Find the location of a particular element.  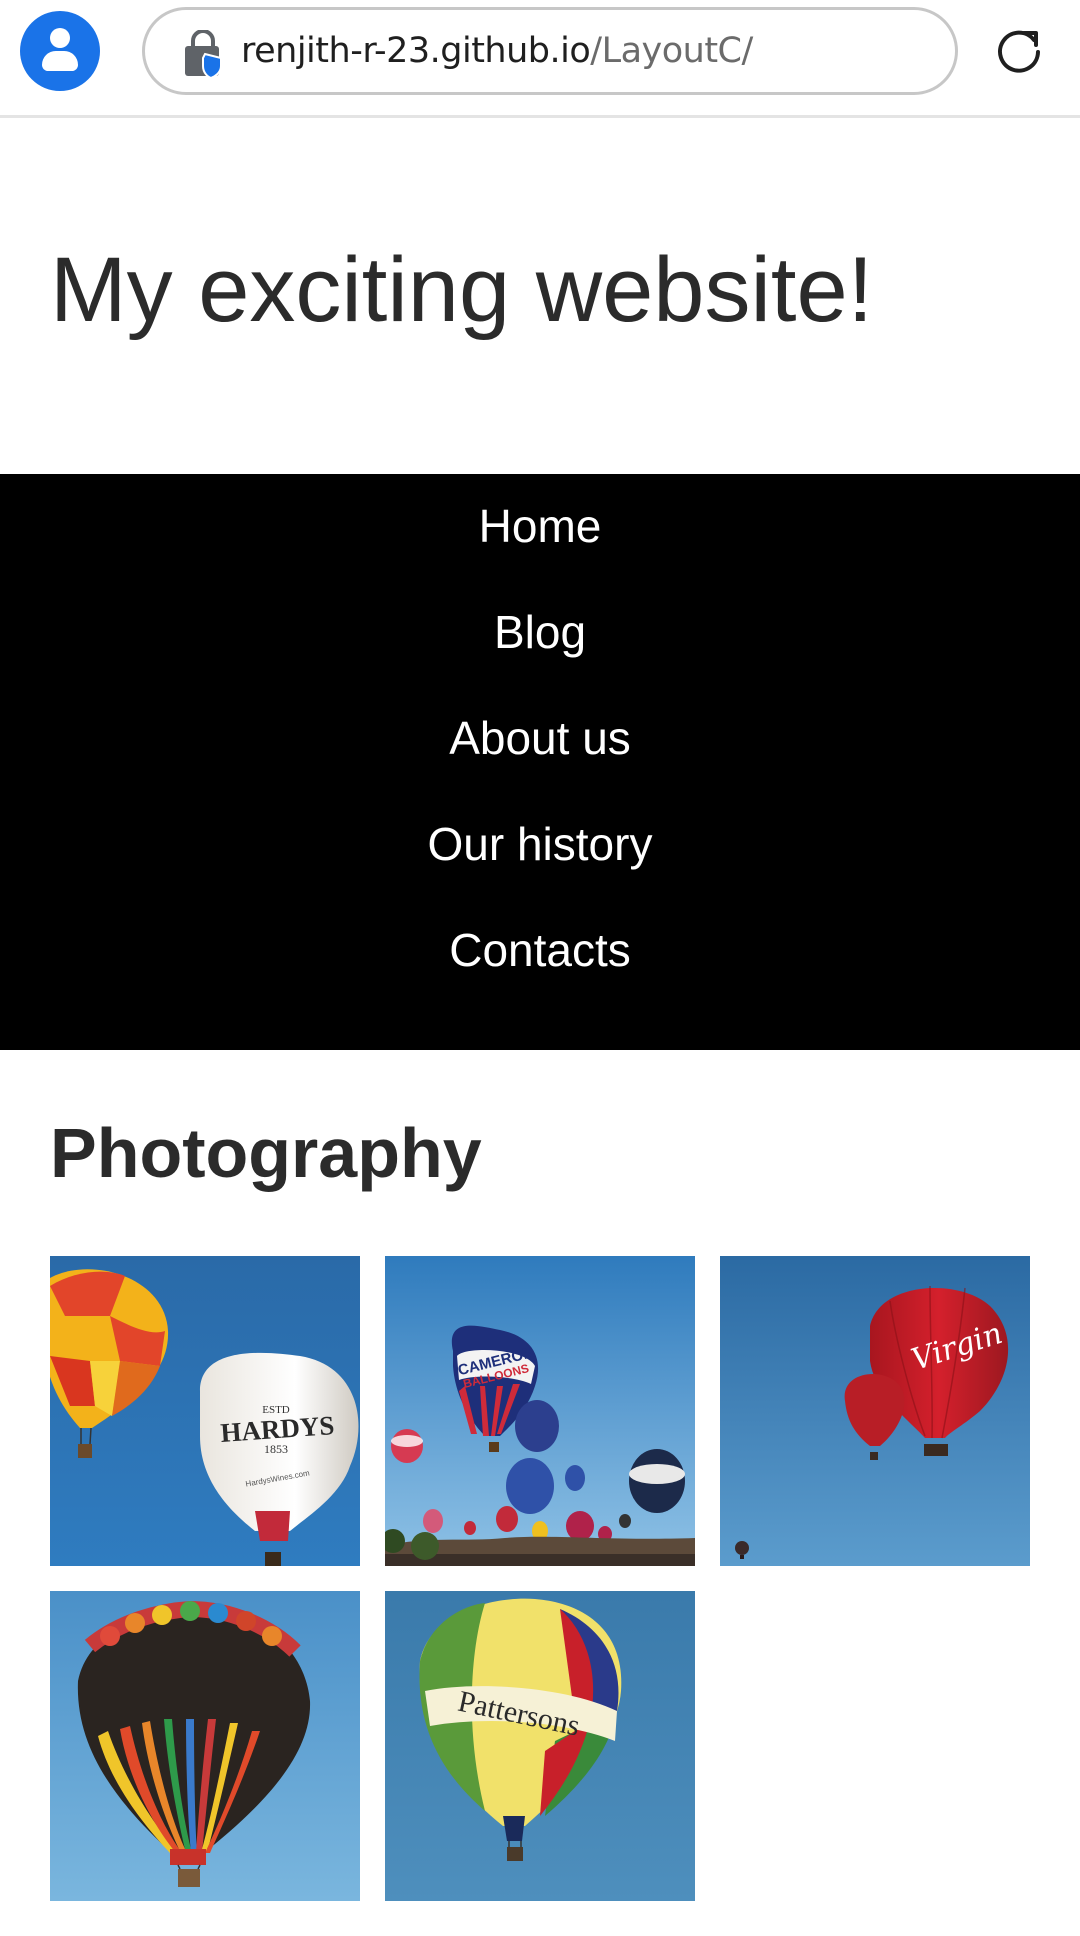

url-text: renjith-r-23.github.io/LayoutC/ is located at coordinates (497, 51).